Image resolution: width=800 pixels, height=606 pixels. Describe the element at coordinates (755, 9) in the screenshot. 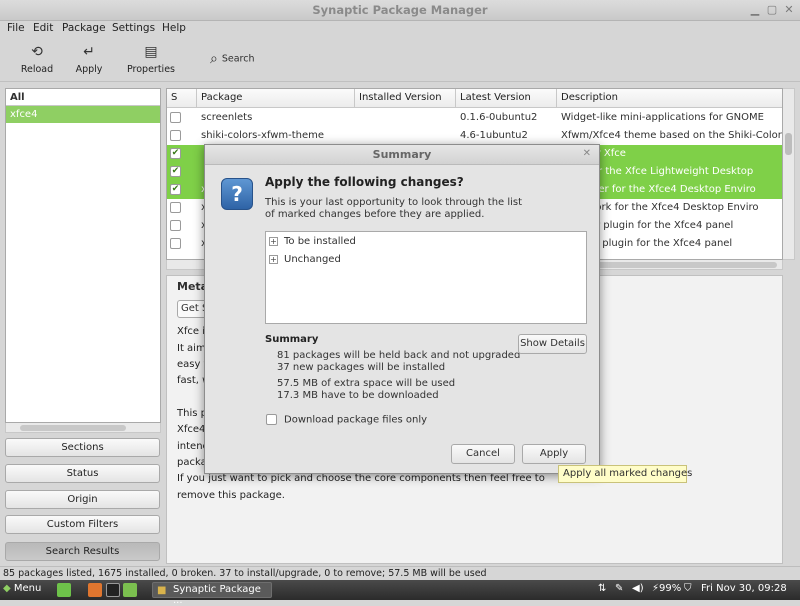

I see `minimize-icon: ▁` at that location.